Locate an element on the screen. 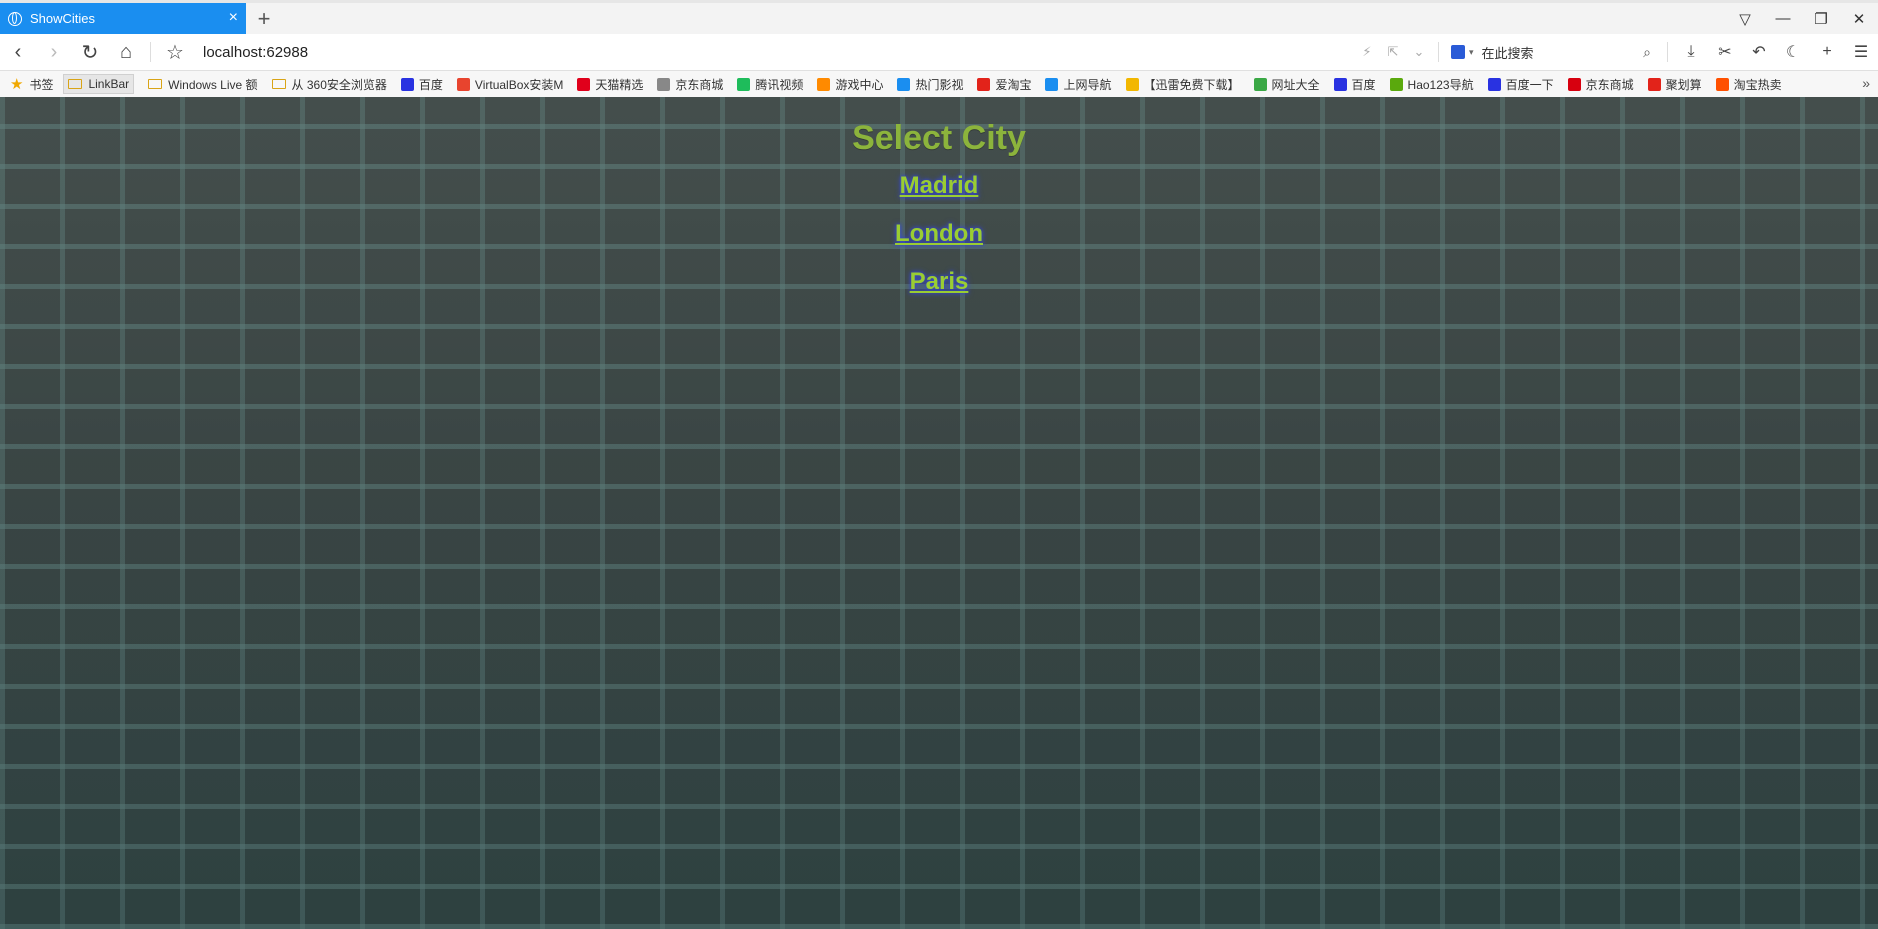 The height and width of the screenshot is (929, 1878). bookmark-label: 爱淘宝 is located at coordinates (1013, 84).